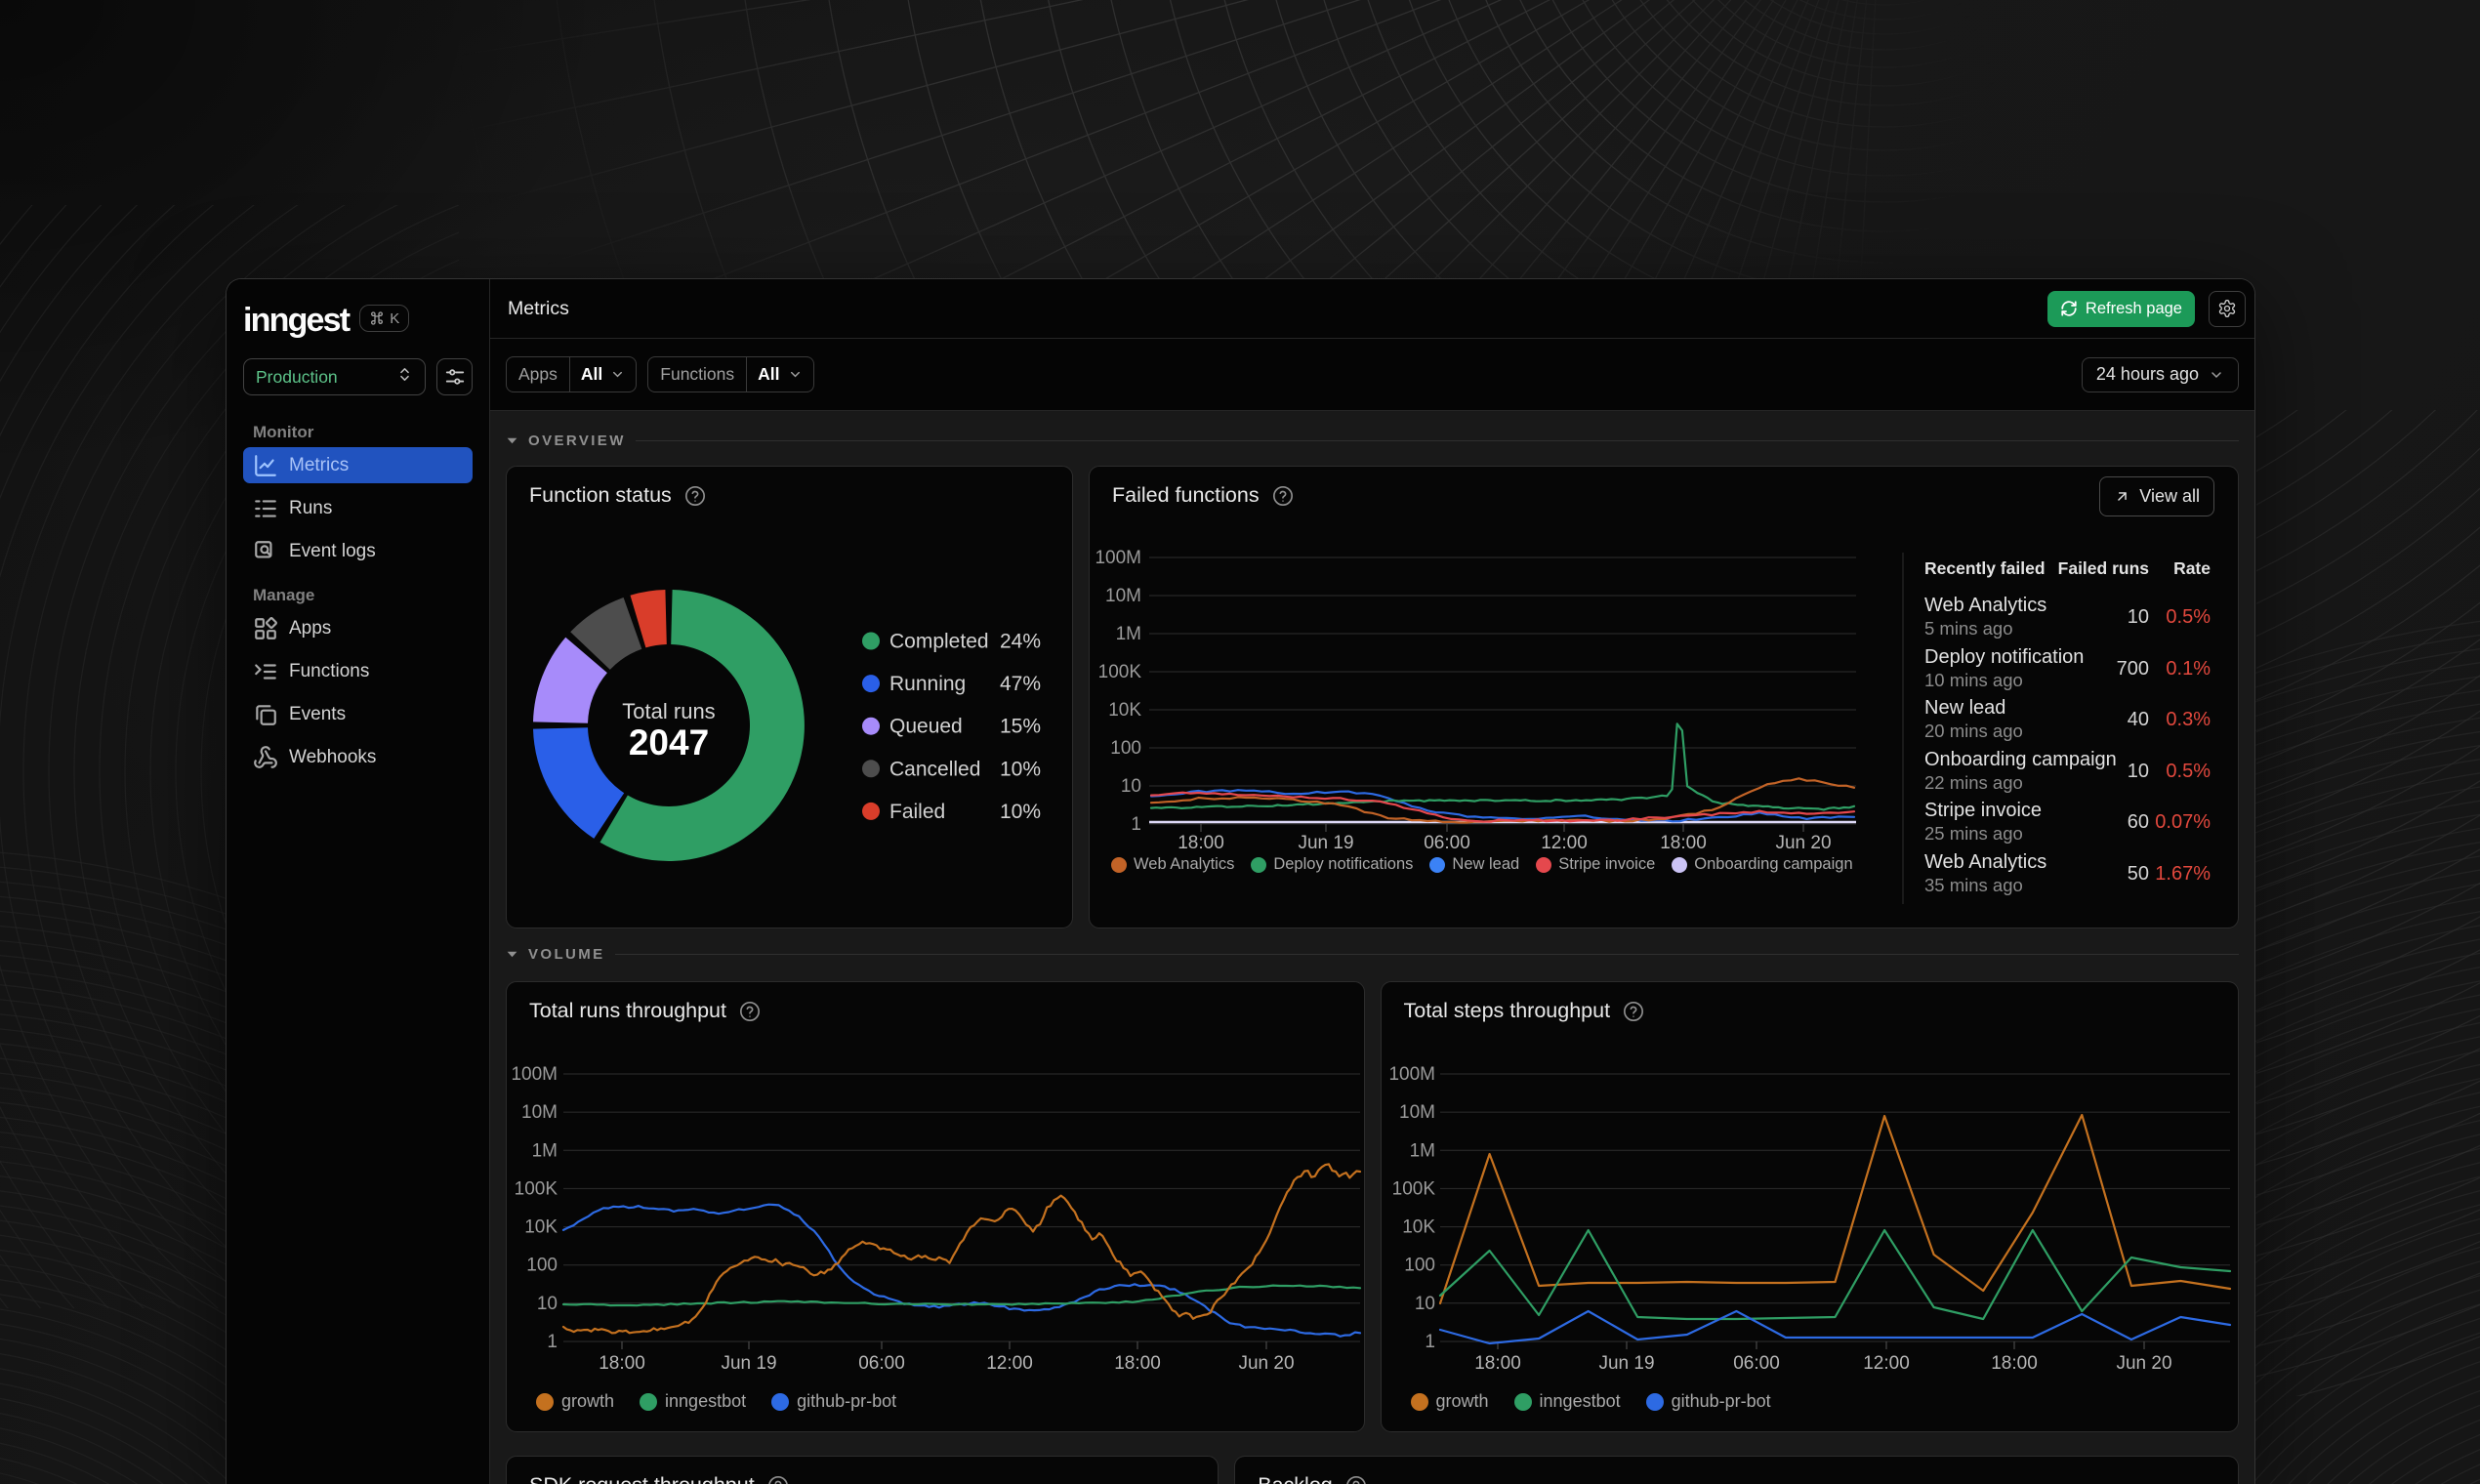 The height and width of the screenshot is (1484, 2480). Describe the element at coordinates (2183, 822) in the screenshot. I see `svg-text: 0.07%` at that location.